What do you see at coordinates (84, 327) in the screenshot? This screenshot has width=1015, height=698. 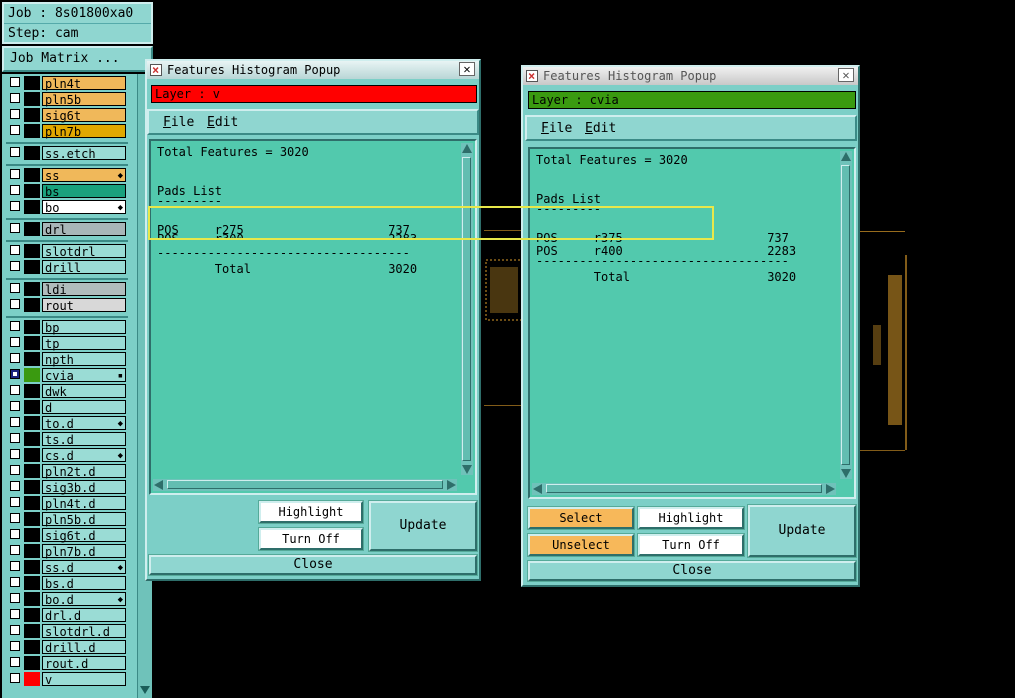 I see `layer-name: bp` at bounding box center [84, 327].